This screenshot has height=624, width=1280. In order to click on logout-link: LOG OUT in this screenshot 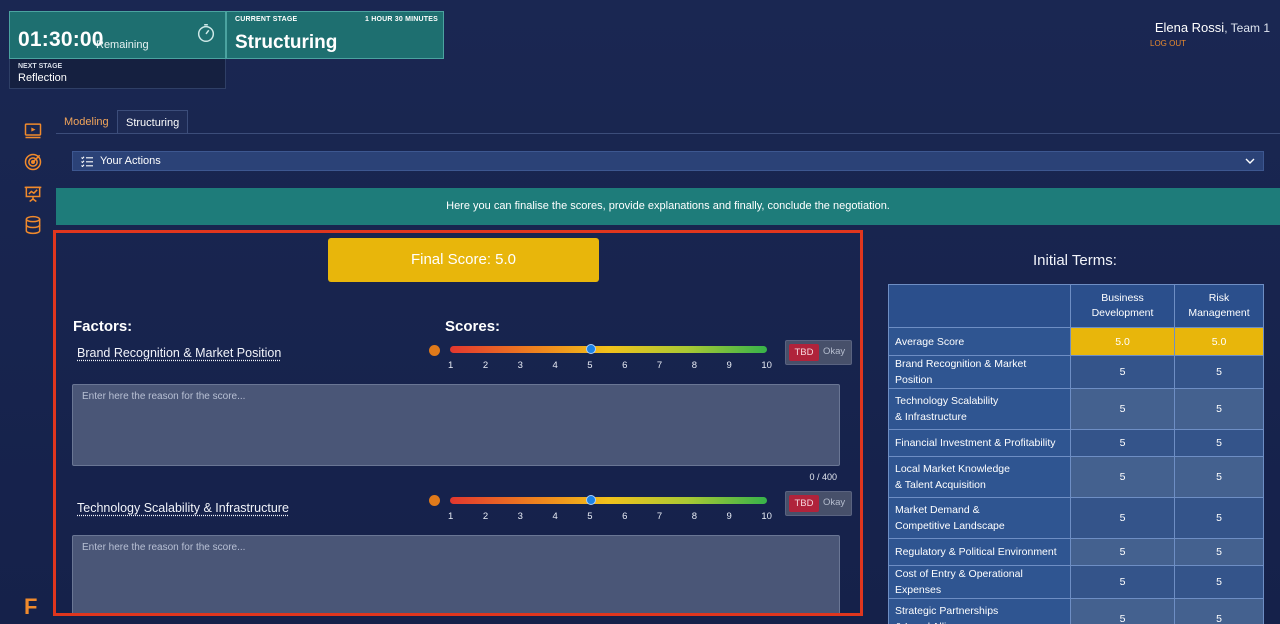, I will do `click(1168, 43)`.